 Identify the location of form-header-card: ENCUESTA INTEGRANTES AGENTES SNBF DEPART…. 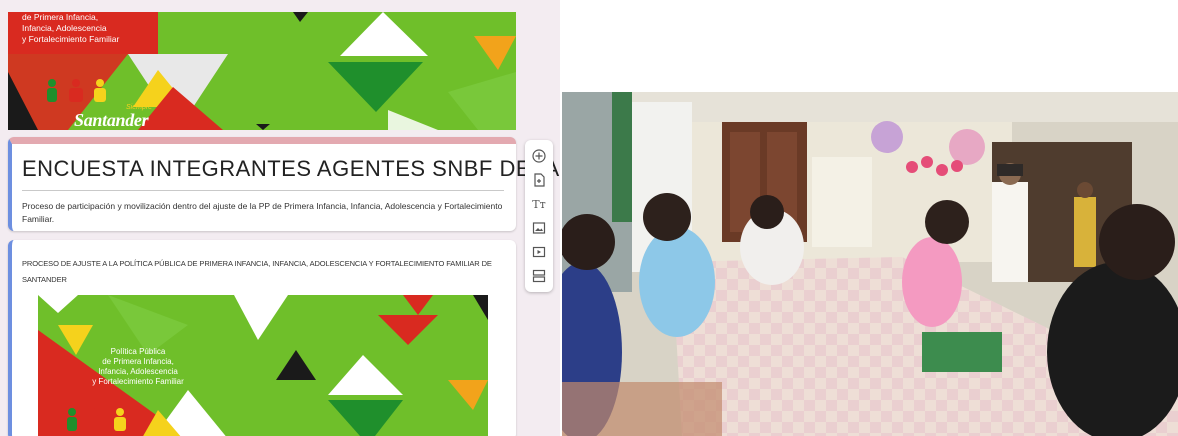
(284, 184).